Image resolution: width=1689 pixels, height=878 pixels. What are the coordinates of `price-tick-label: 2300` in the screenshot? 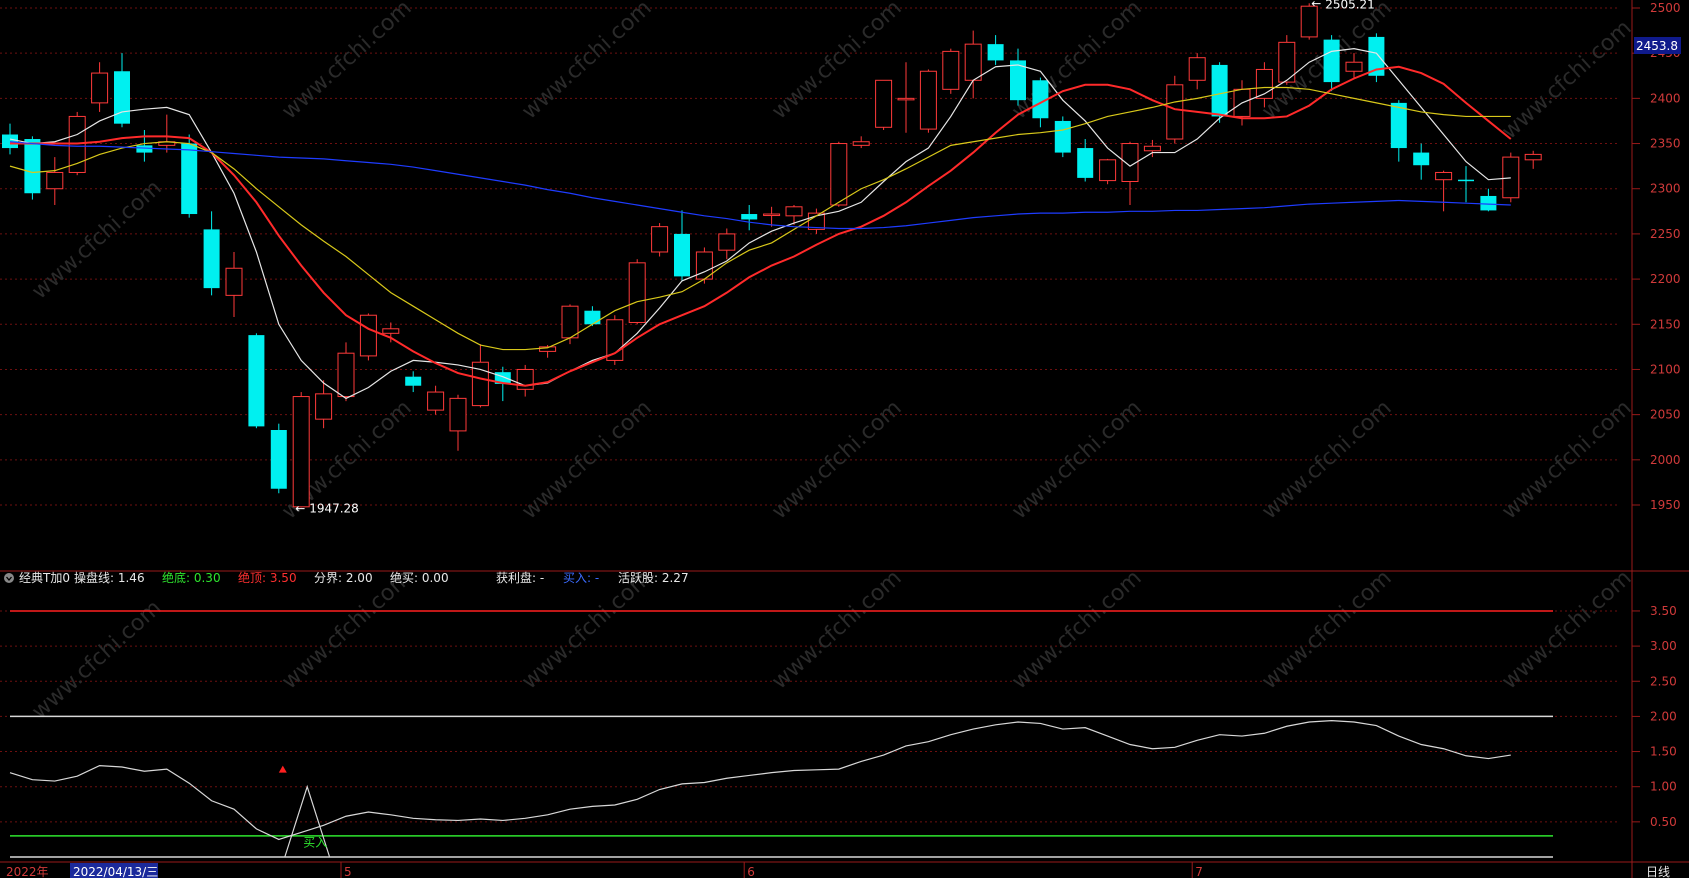 It's located at (1665, 189).